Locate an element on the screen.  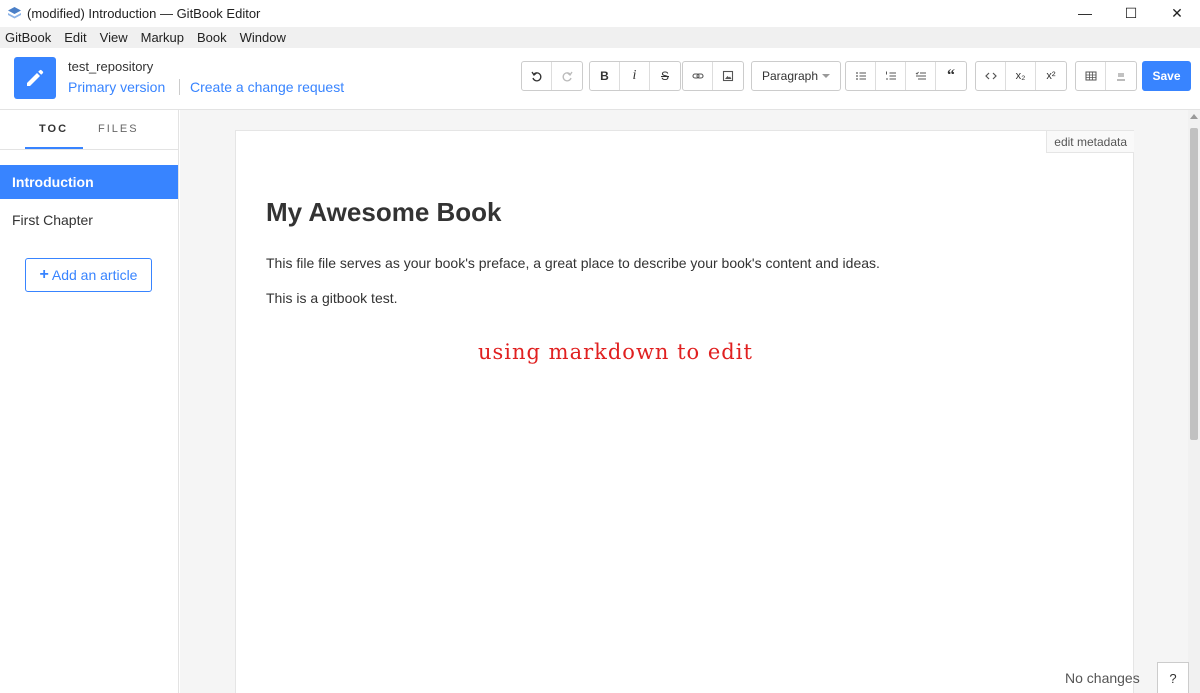
document-heading: My Awesome Book is located at coordinates (384, 212).